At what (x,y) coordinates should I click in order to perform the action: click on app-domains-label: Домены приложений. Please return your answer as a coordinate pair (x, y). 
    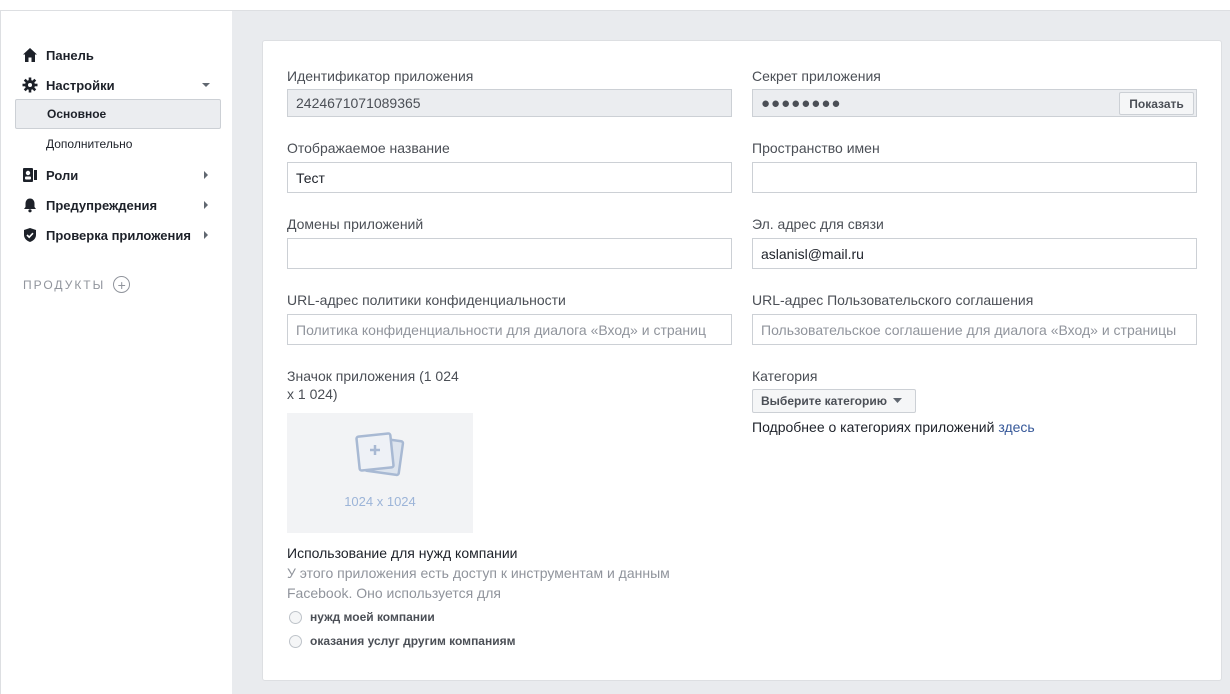
    Looking at the image, I should click on (355, 224).